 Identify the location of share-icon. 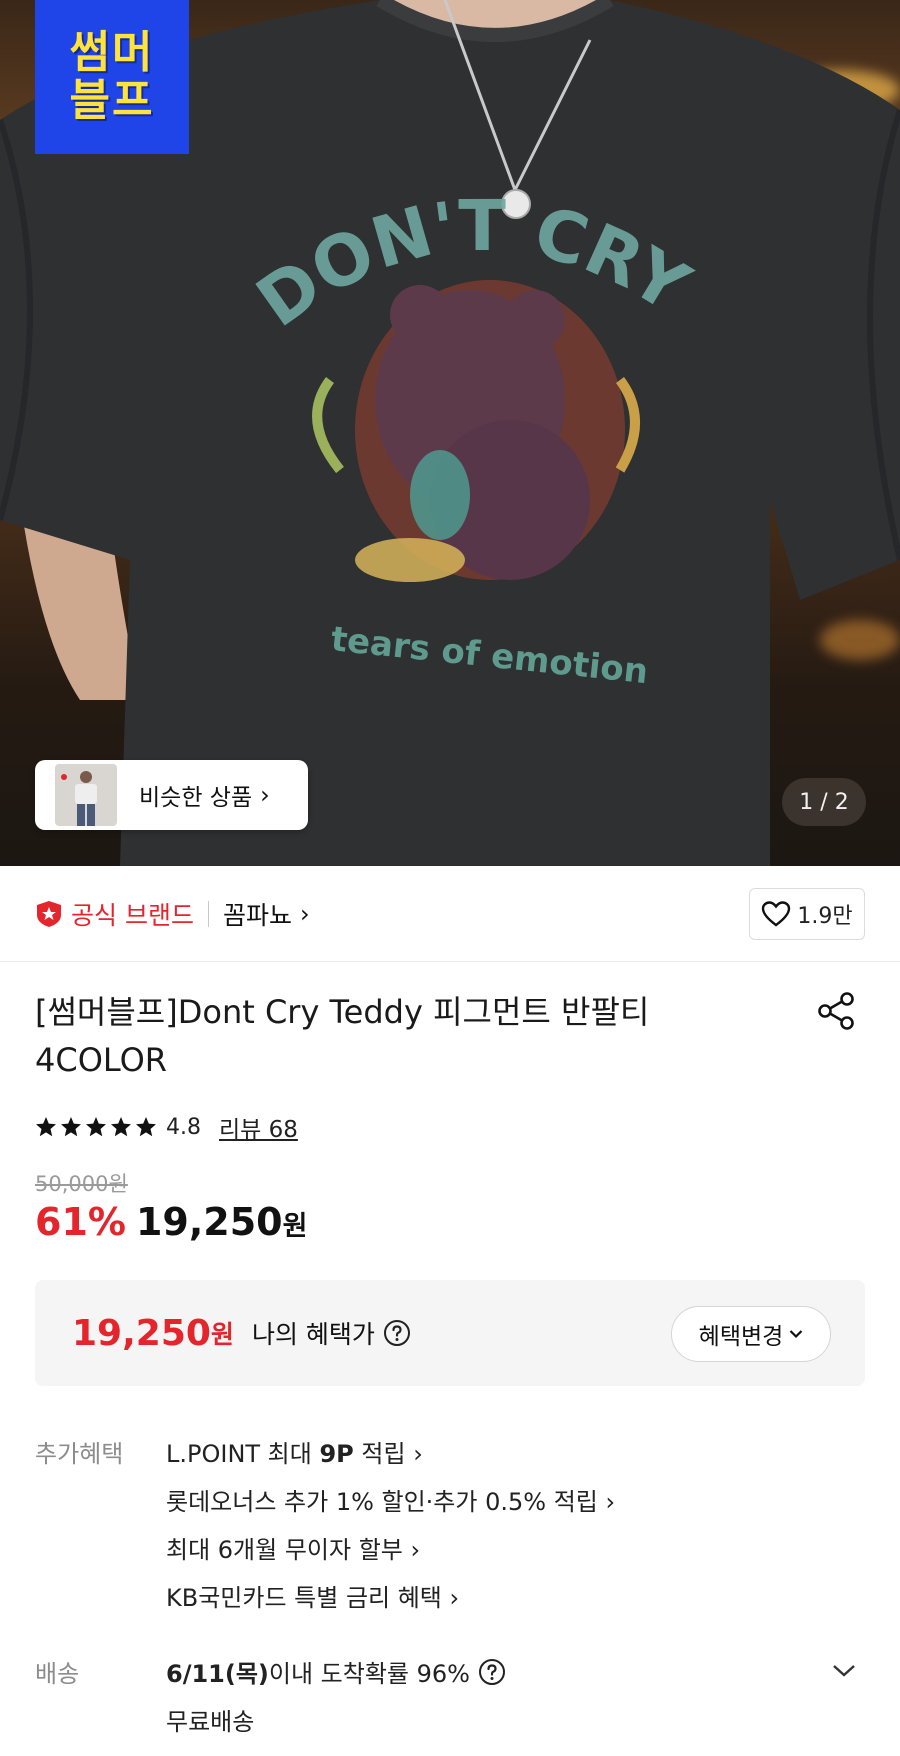
(837, 1011).